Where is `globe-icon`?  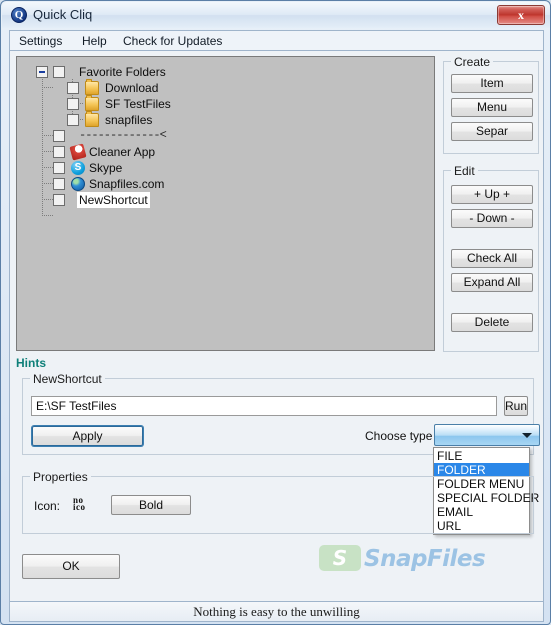 globe-icon is located at coordinates (78, 184).